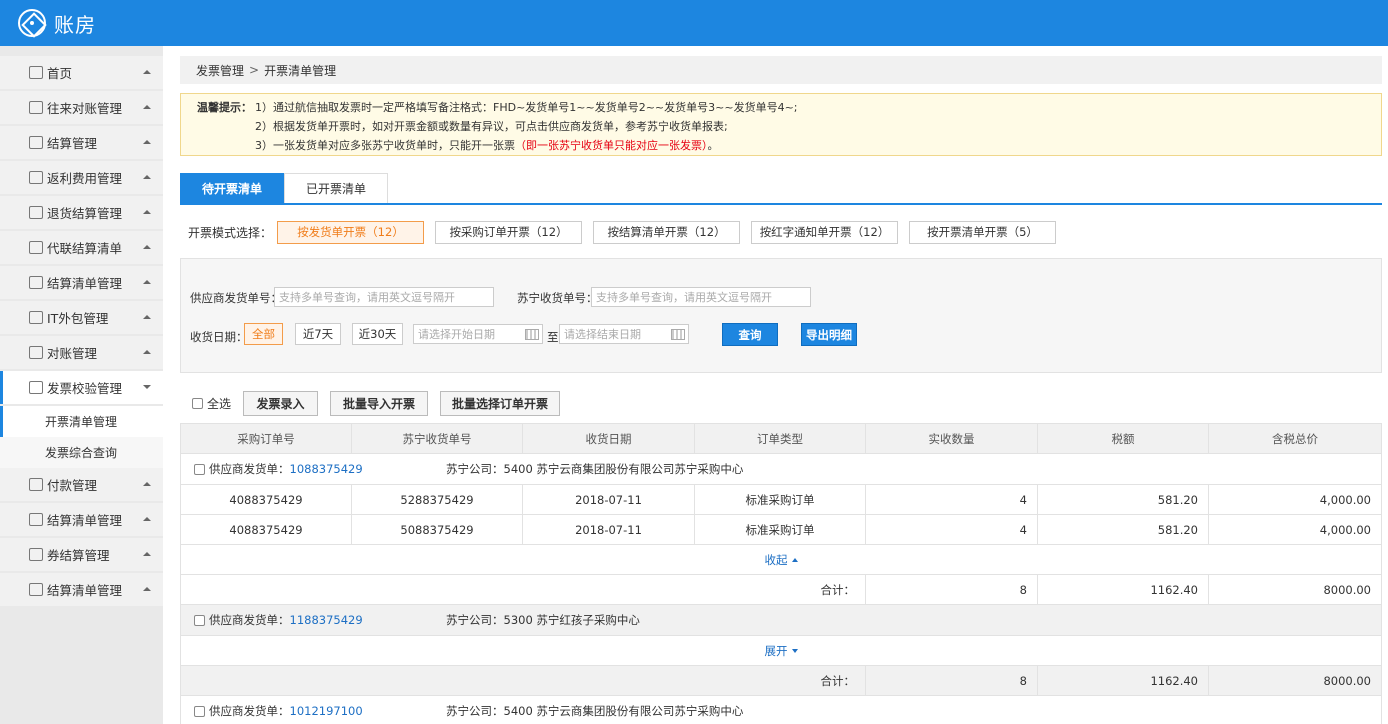 The height and width of the screenshot is (724, 1388). What do you see at coordinates (36, 554) in the screenshot?
I see `coupon-icon` at bounding box center [36, 554].